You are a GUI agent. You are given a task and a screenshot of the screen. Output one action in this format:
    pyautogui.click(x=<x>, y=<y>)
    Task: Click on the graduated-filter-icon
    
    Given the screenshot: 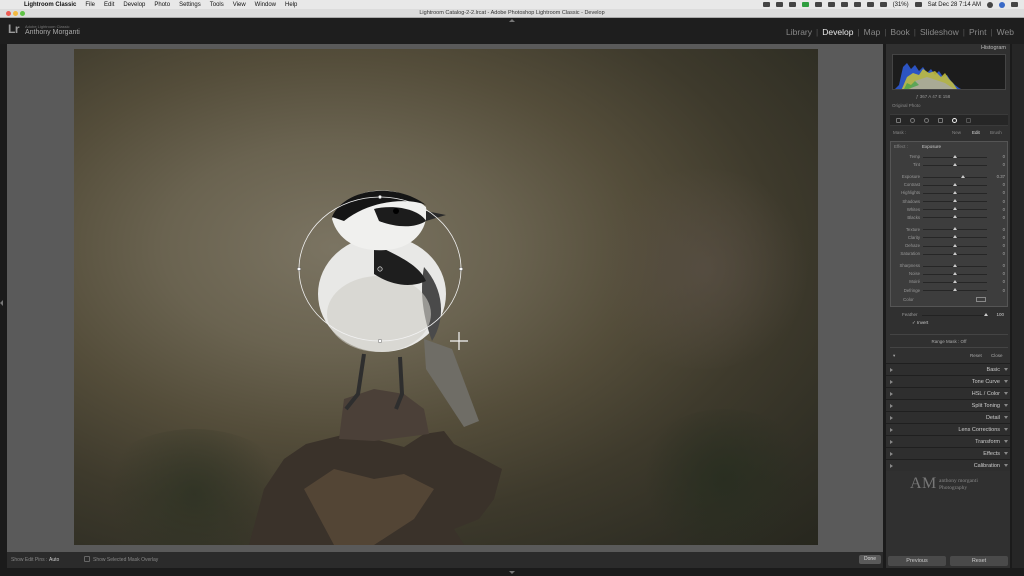 What is the action you would take?
    pyautogui.click(x=940, y=120)
    